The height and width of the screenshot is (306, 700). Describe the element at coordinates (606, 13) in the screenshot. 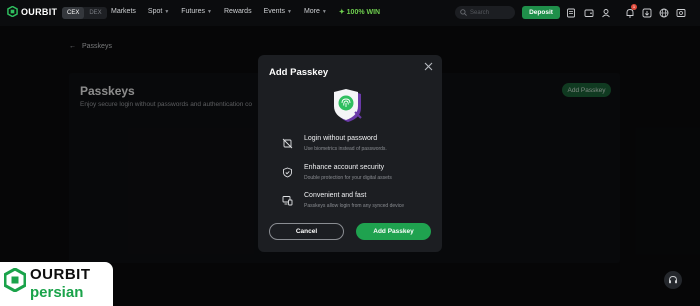

I see `user-icon` at that location.